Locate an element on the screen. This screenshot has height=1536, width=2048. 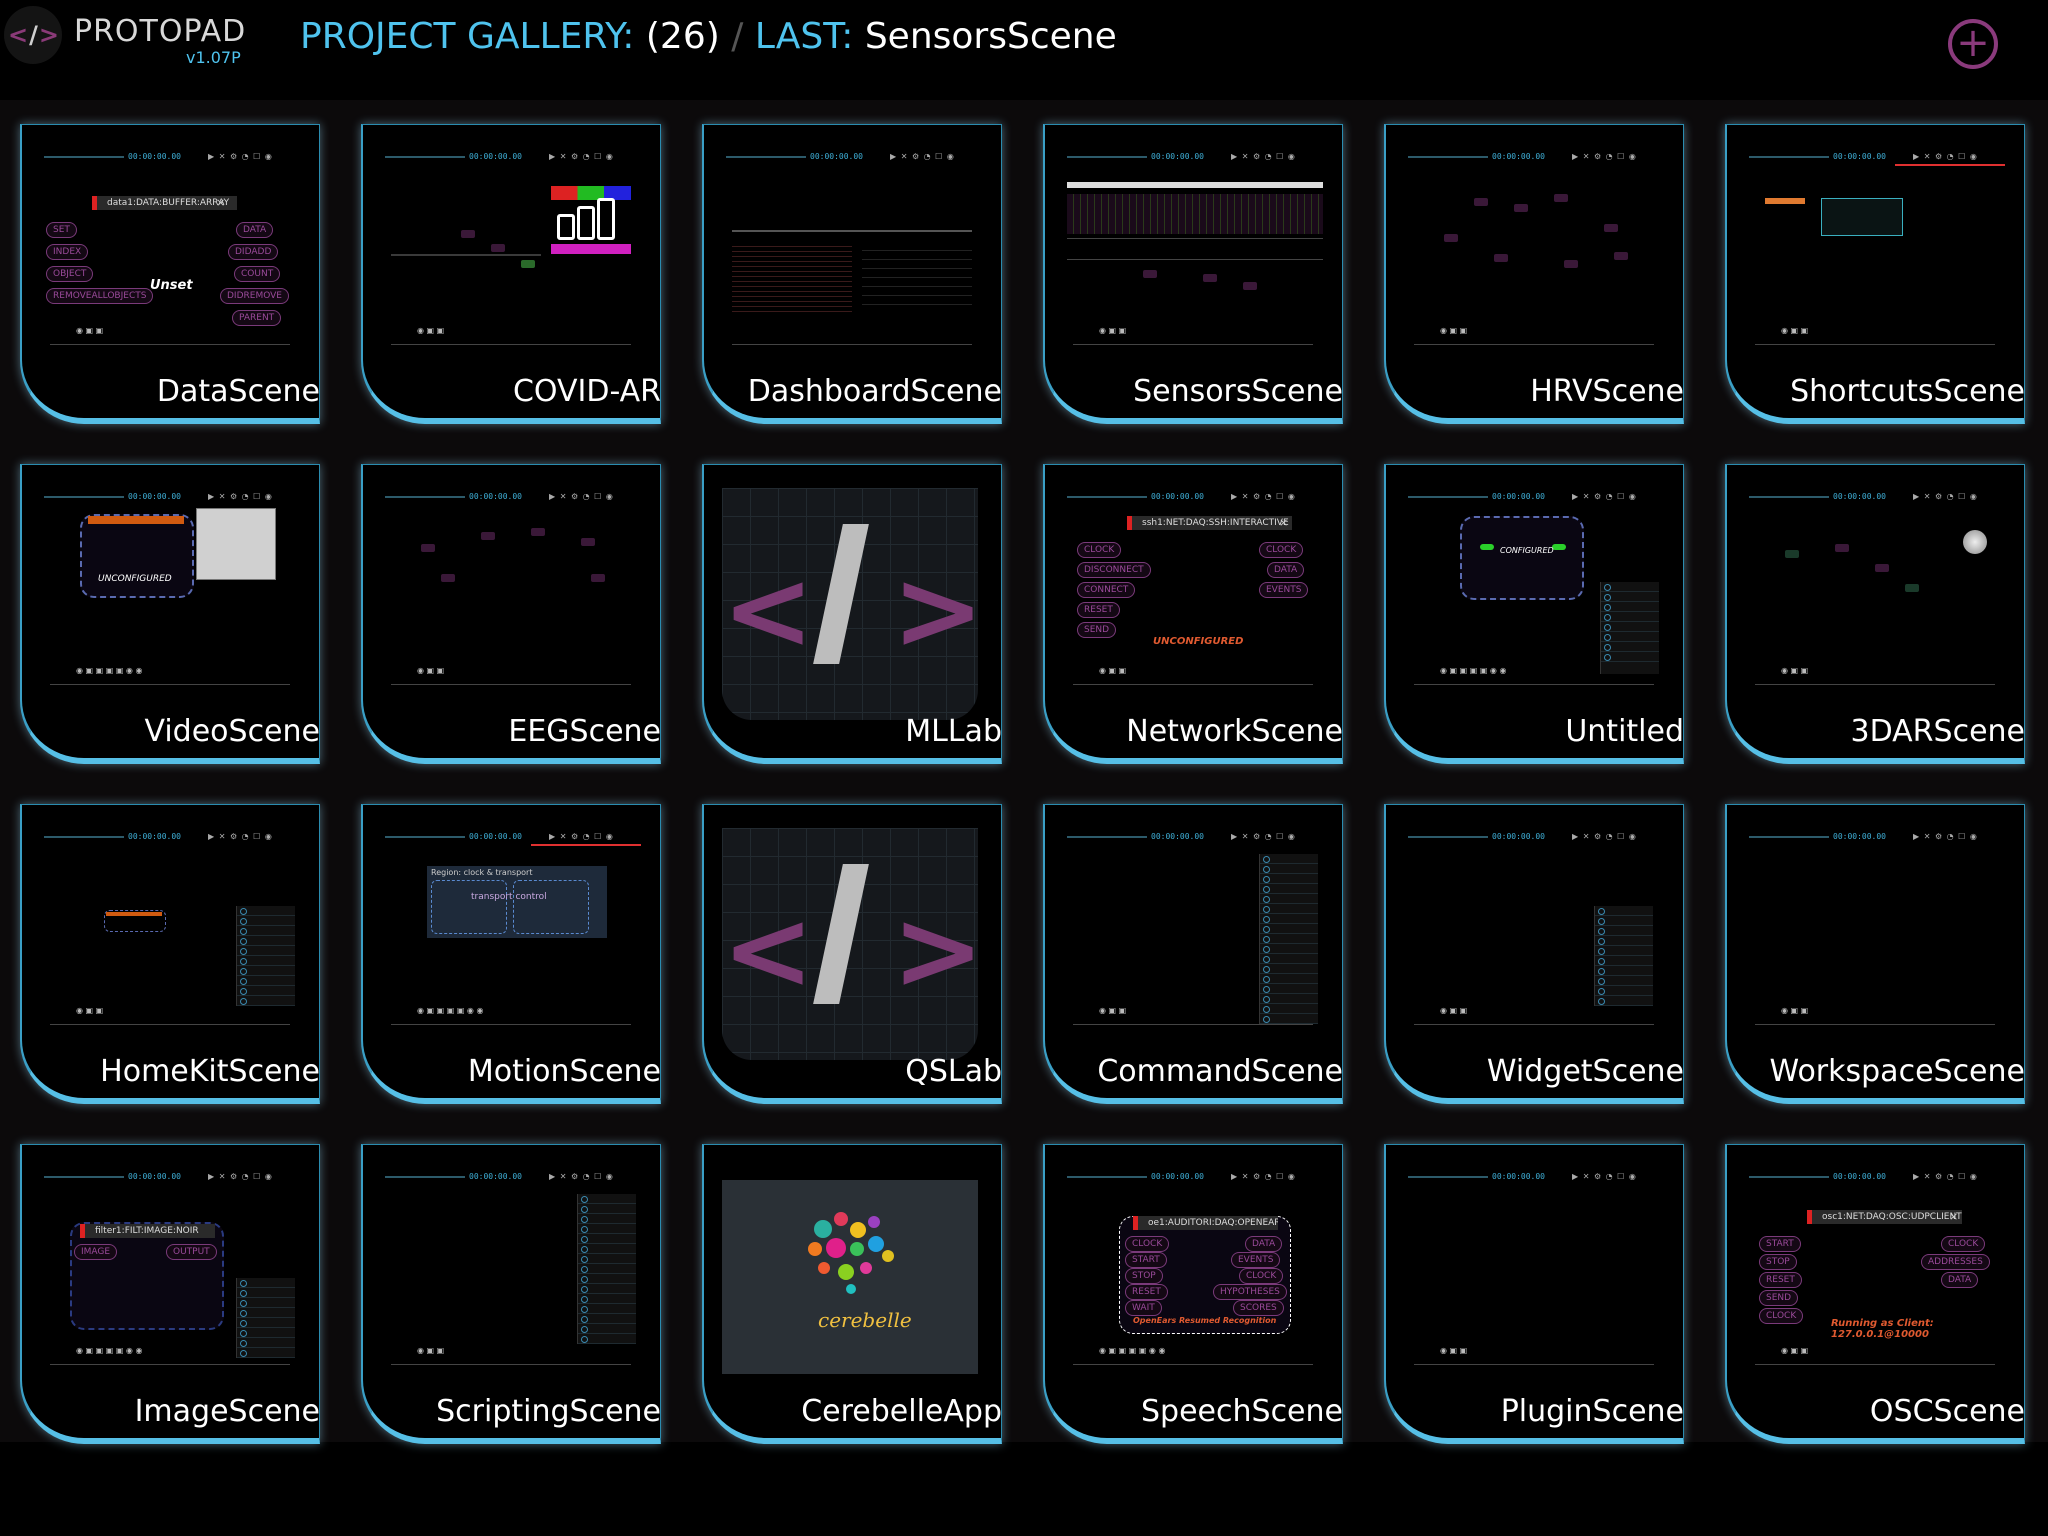
node-status: CONFIGURED is located at coordinates (1527, 550).